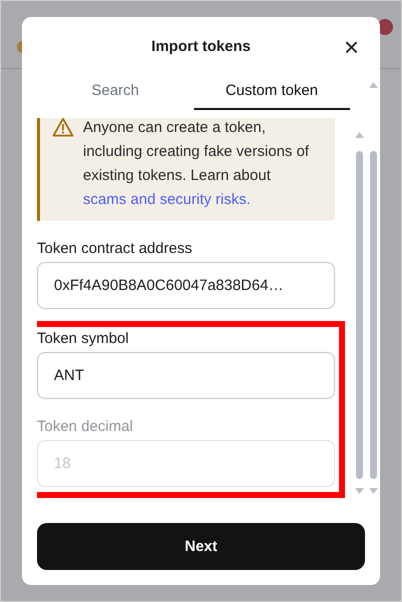 The width and height of the screenshot is (402, 602). What do you see at coordinates (351, 47) in the screenshot?
I see `close-button: ×` at bounding box center [351, 47].